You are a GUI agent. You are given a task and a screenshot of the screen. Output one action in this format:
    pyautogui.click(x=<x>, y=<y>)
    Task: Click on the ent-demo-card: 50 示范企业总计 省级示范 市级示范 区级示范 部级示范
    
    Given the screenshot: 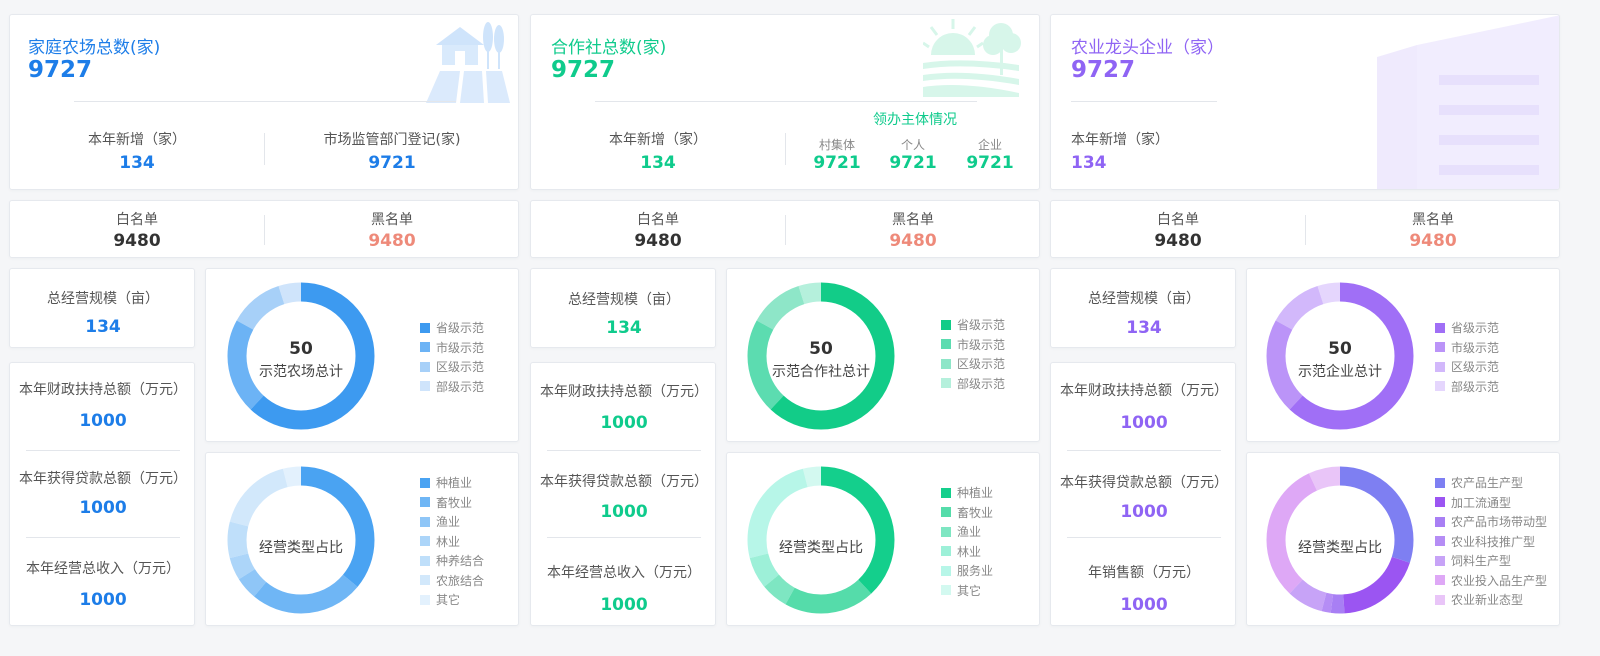 What is the action you would take?
    pyautogui.click(x=1403, y=355)
    